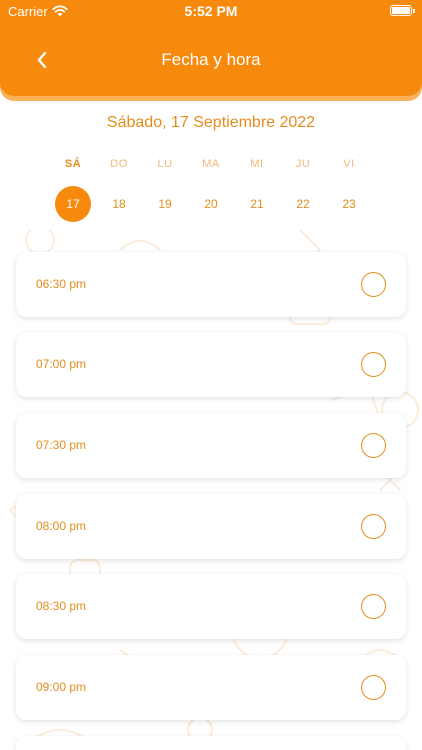 This screenshot has height=750, width=422. What do you see at coordinates (61, 364) in the screenshot?
I see `time-slot-label: 07:00 pm` at bounding box center [61, 364].